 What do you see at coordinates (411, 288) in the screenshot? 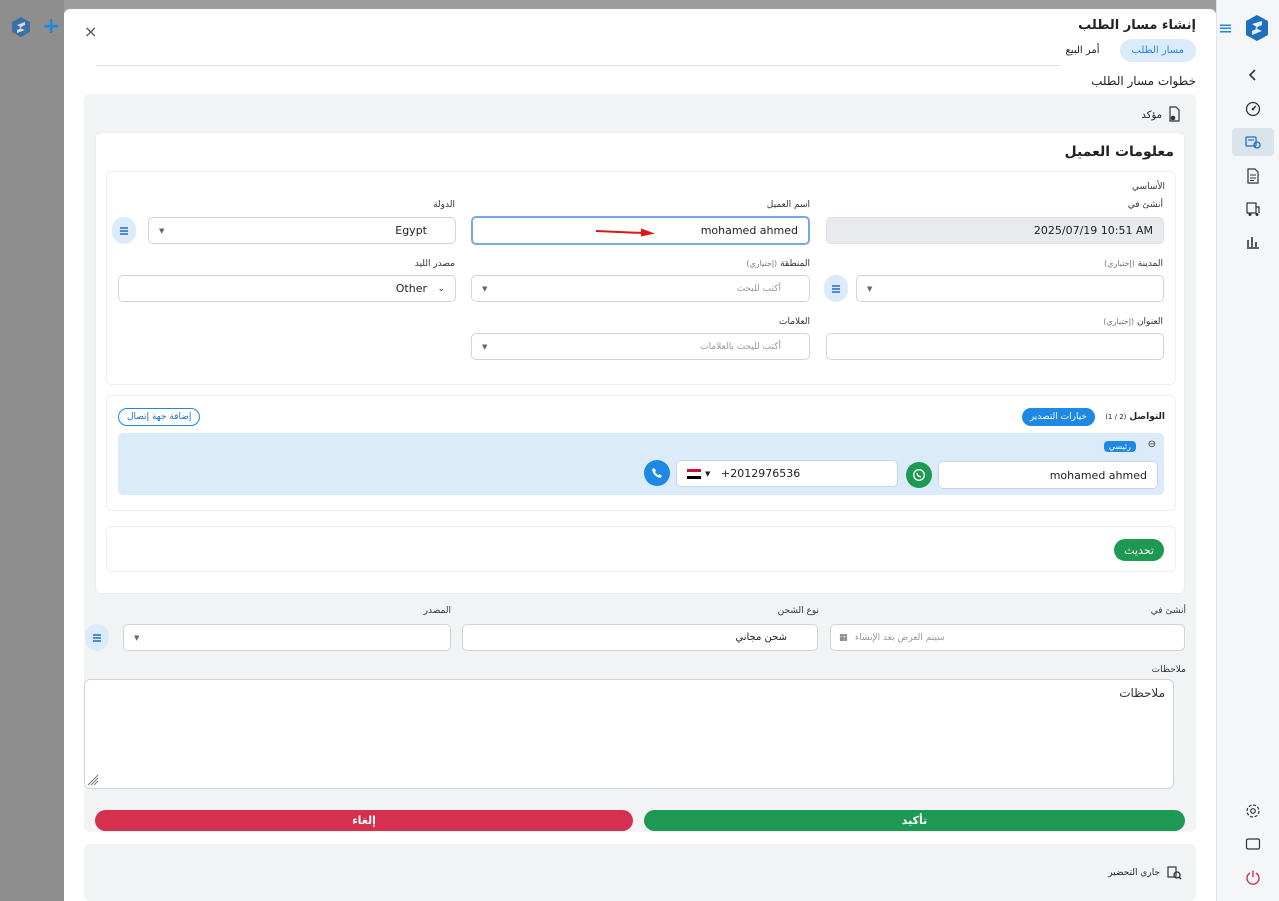
I see `lead-source-value: Other` at bounding box center [411, 288].